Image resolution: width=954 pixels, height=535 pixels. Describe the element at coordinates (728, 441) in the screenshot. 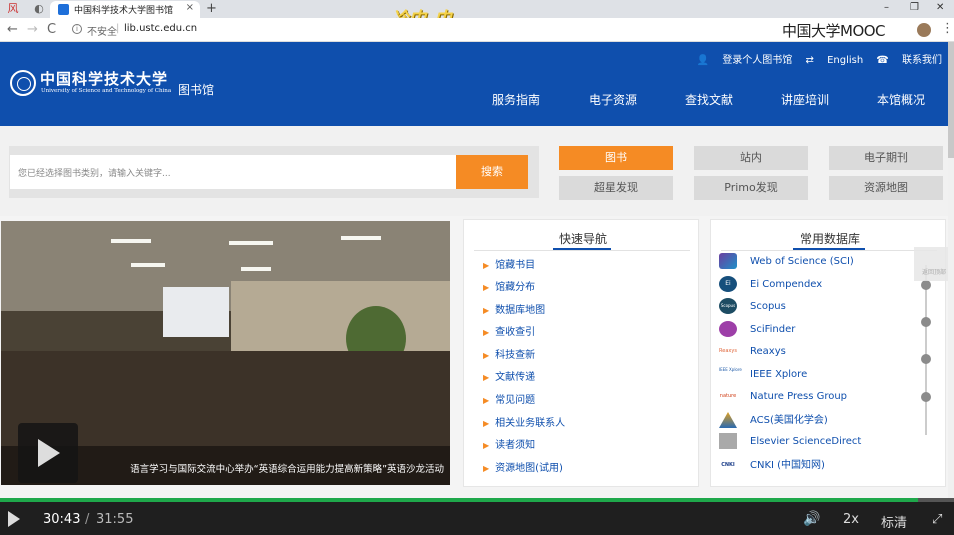

I see `elsevier-logo-icon` at that location.